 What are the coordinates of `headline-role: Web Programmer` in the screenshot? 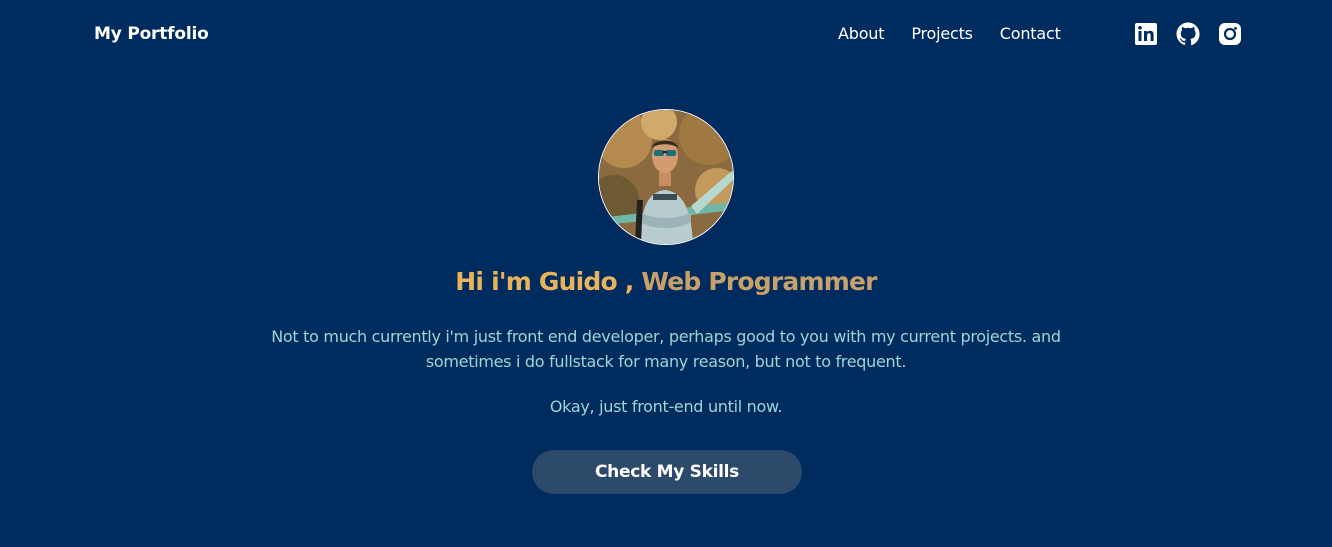 It's located at (759, 281).